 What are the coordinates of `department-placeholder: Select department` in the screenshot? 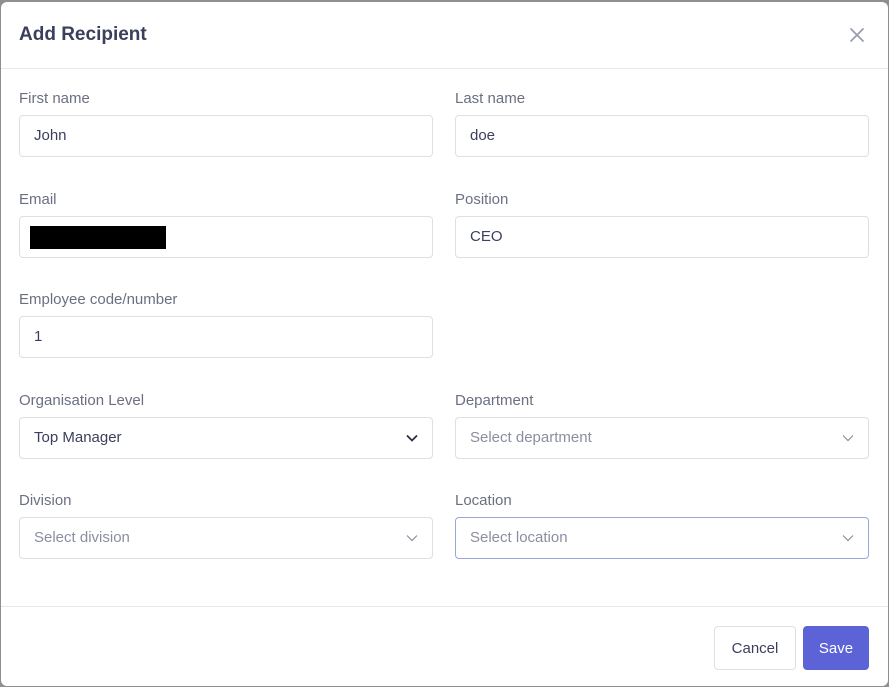 It's located at (531, 437).